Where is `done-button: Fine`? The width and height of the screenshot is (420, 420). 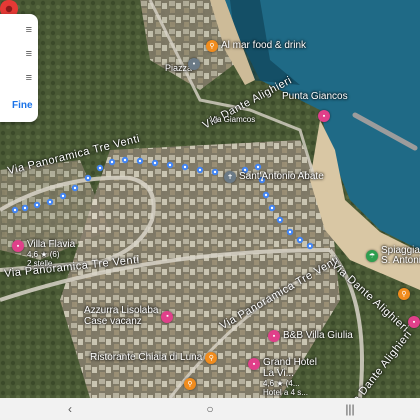 done-button: Fine is located at coordinates (22, 105).